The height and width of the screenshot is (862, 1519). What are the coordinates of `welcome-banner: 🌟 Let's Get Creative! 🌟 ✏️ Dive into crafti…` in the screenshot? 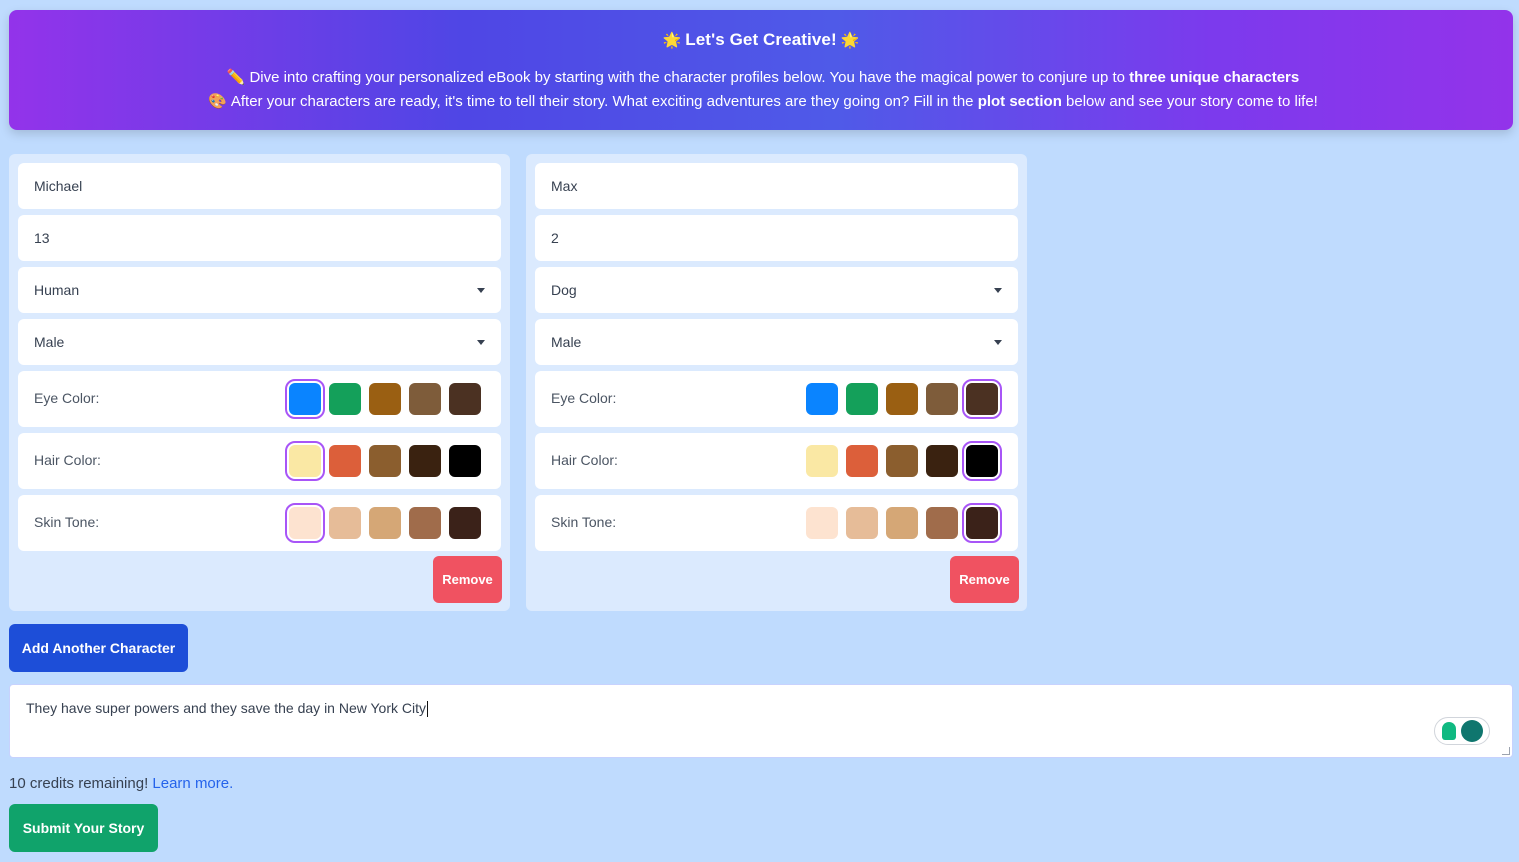 It's located at (761, 70).